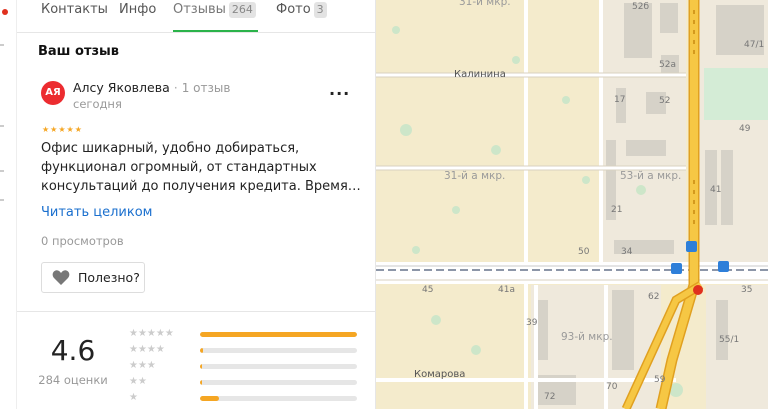 The height and width of the screenshot is (409, 768). I want to click on house-number: 35, so click(747, 290).